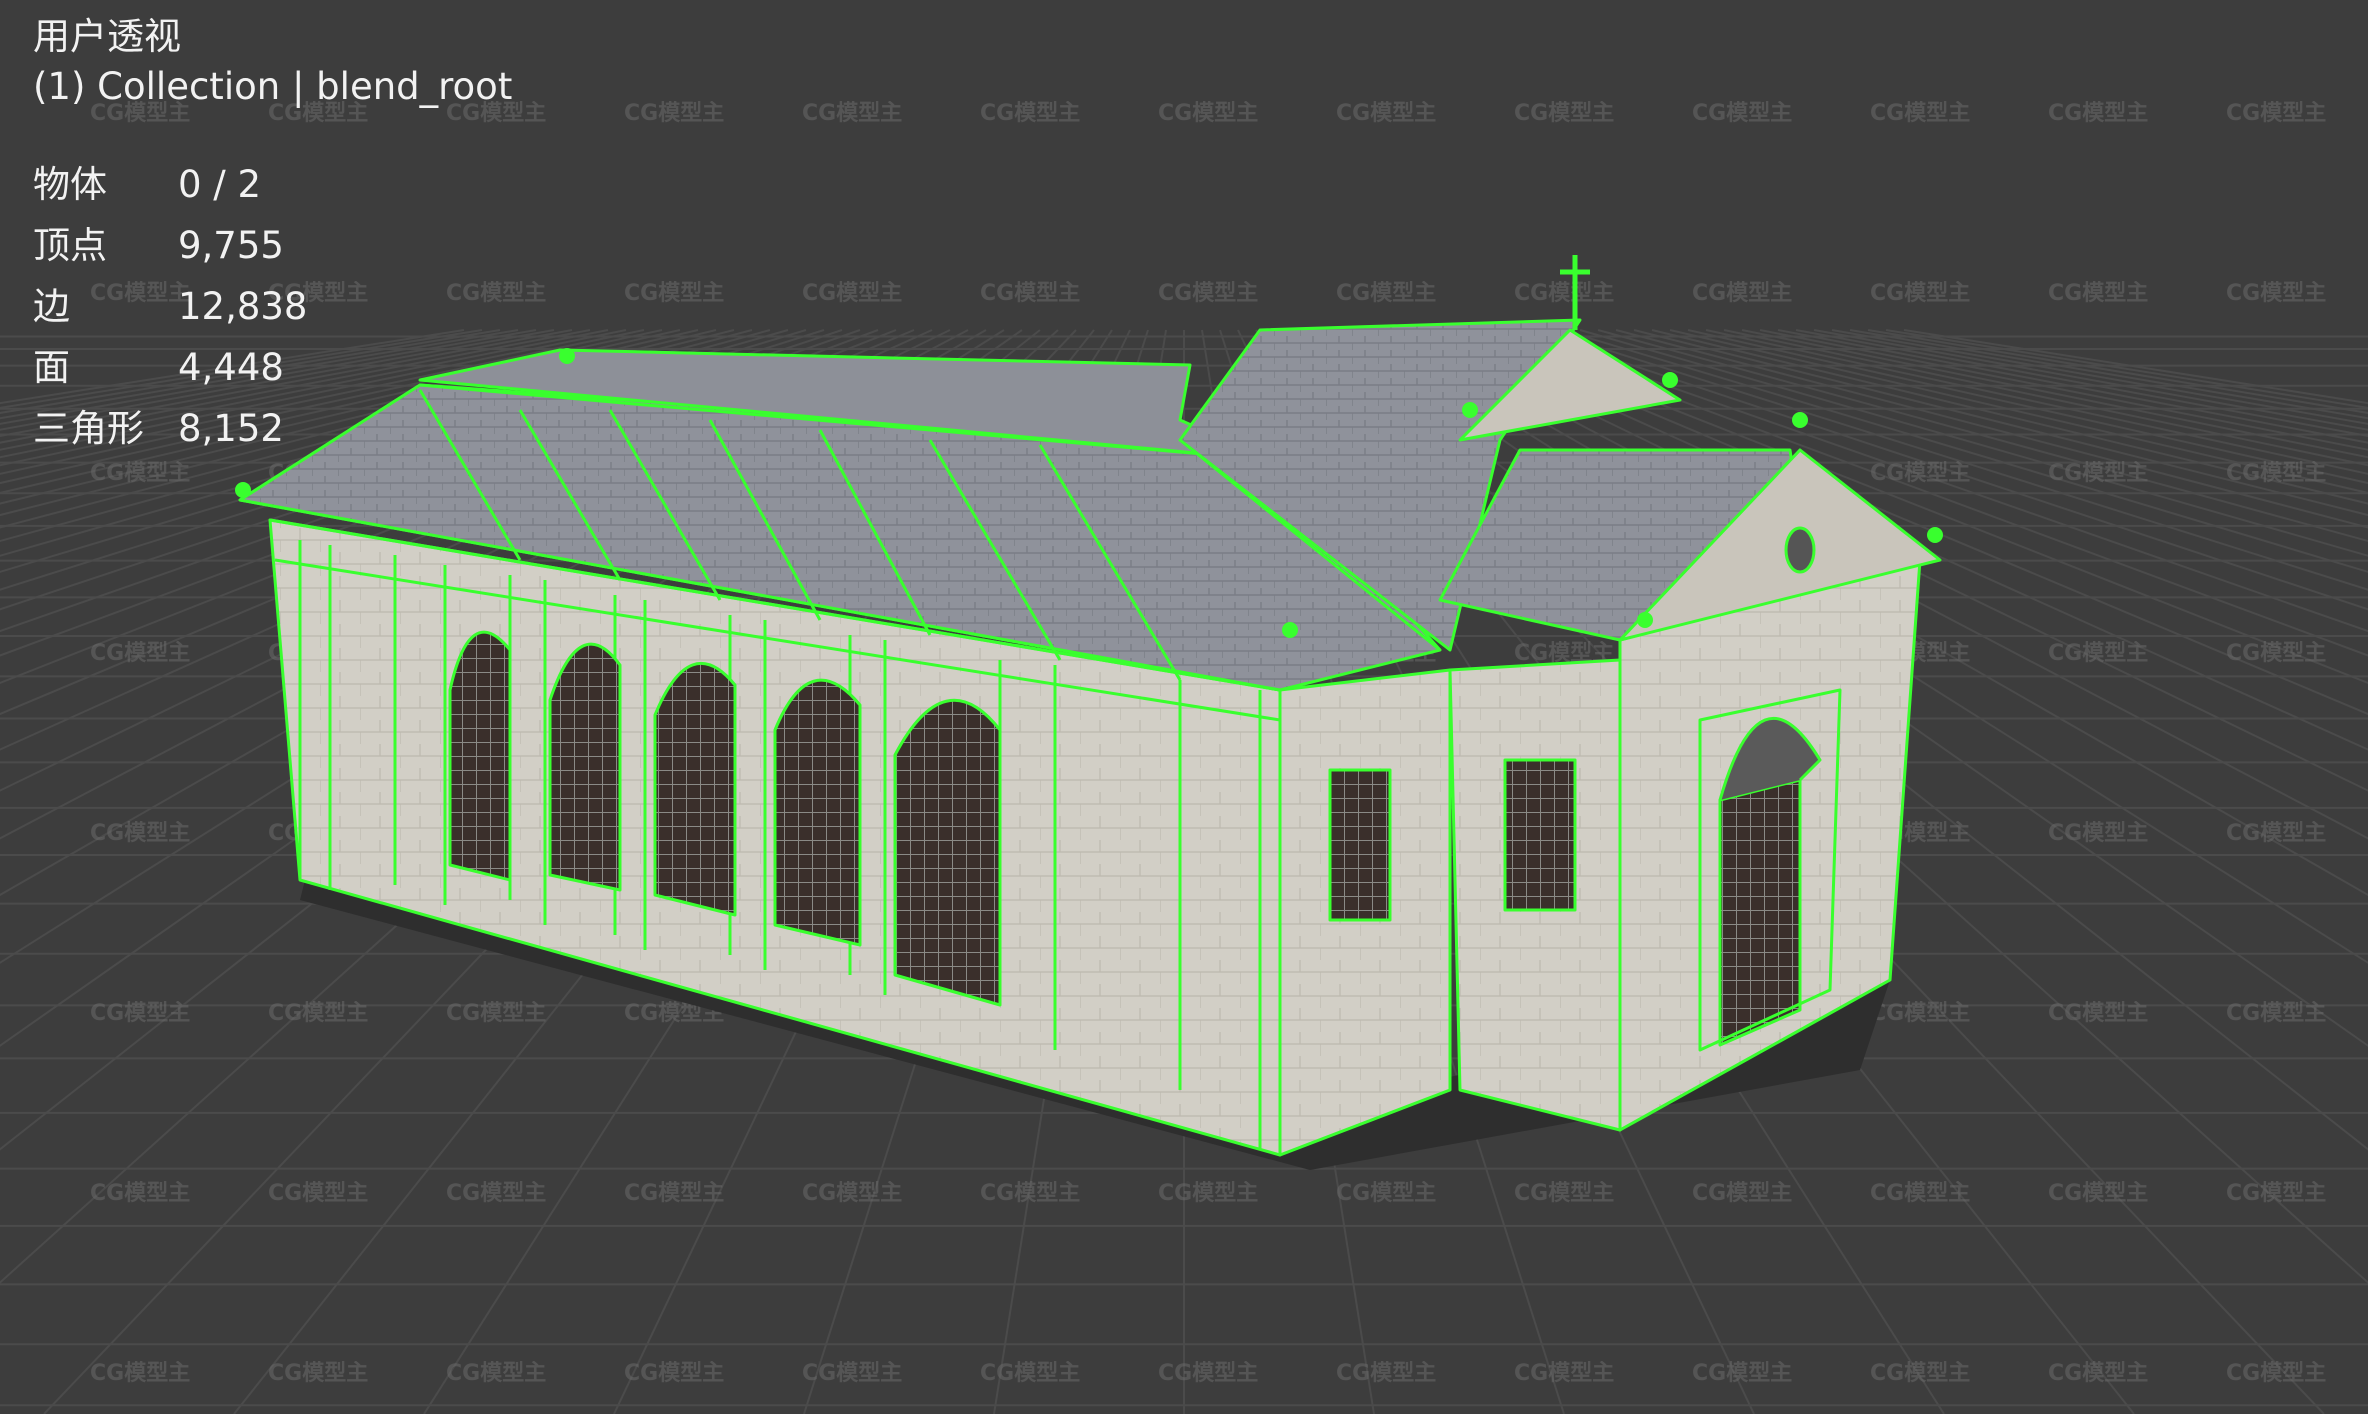 The width and height of the screenshot is (2368, 1414). What do you see at coordinates (1760, 912) in the screenshot?
I see `portal-door` at bounding box center [1760, 912].